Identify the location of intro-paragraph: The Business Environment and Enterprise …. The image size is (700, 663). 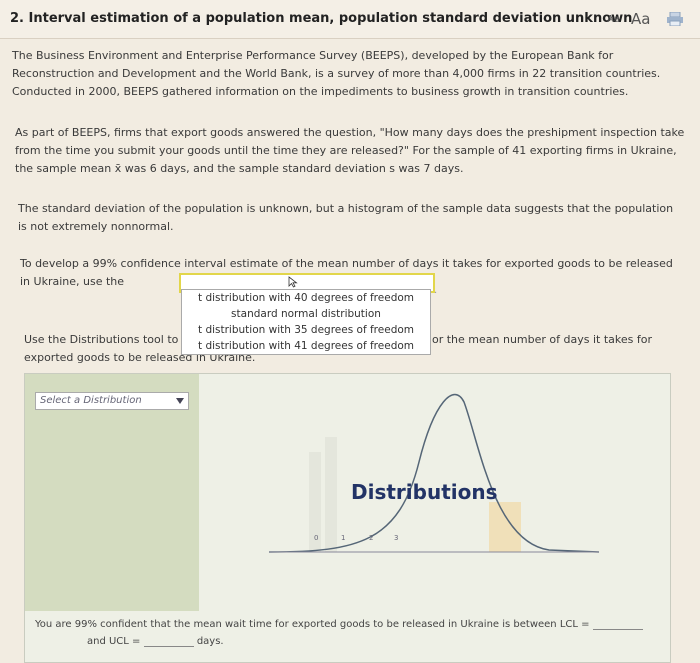
(336, 73).